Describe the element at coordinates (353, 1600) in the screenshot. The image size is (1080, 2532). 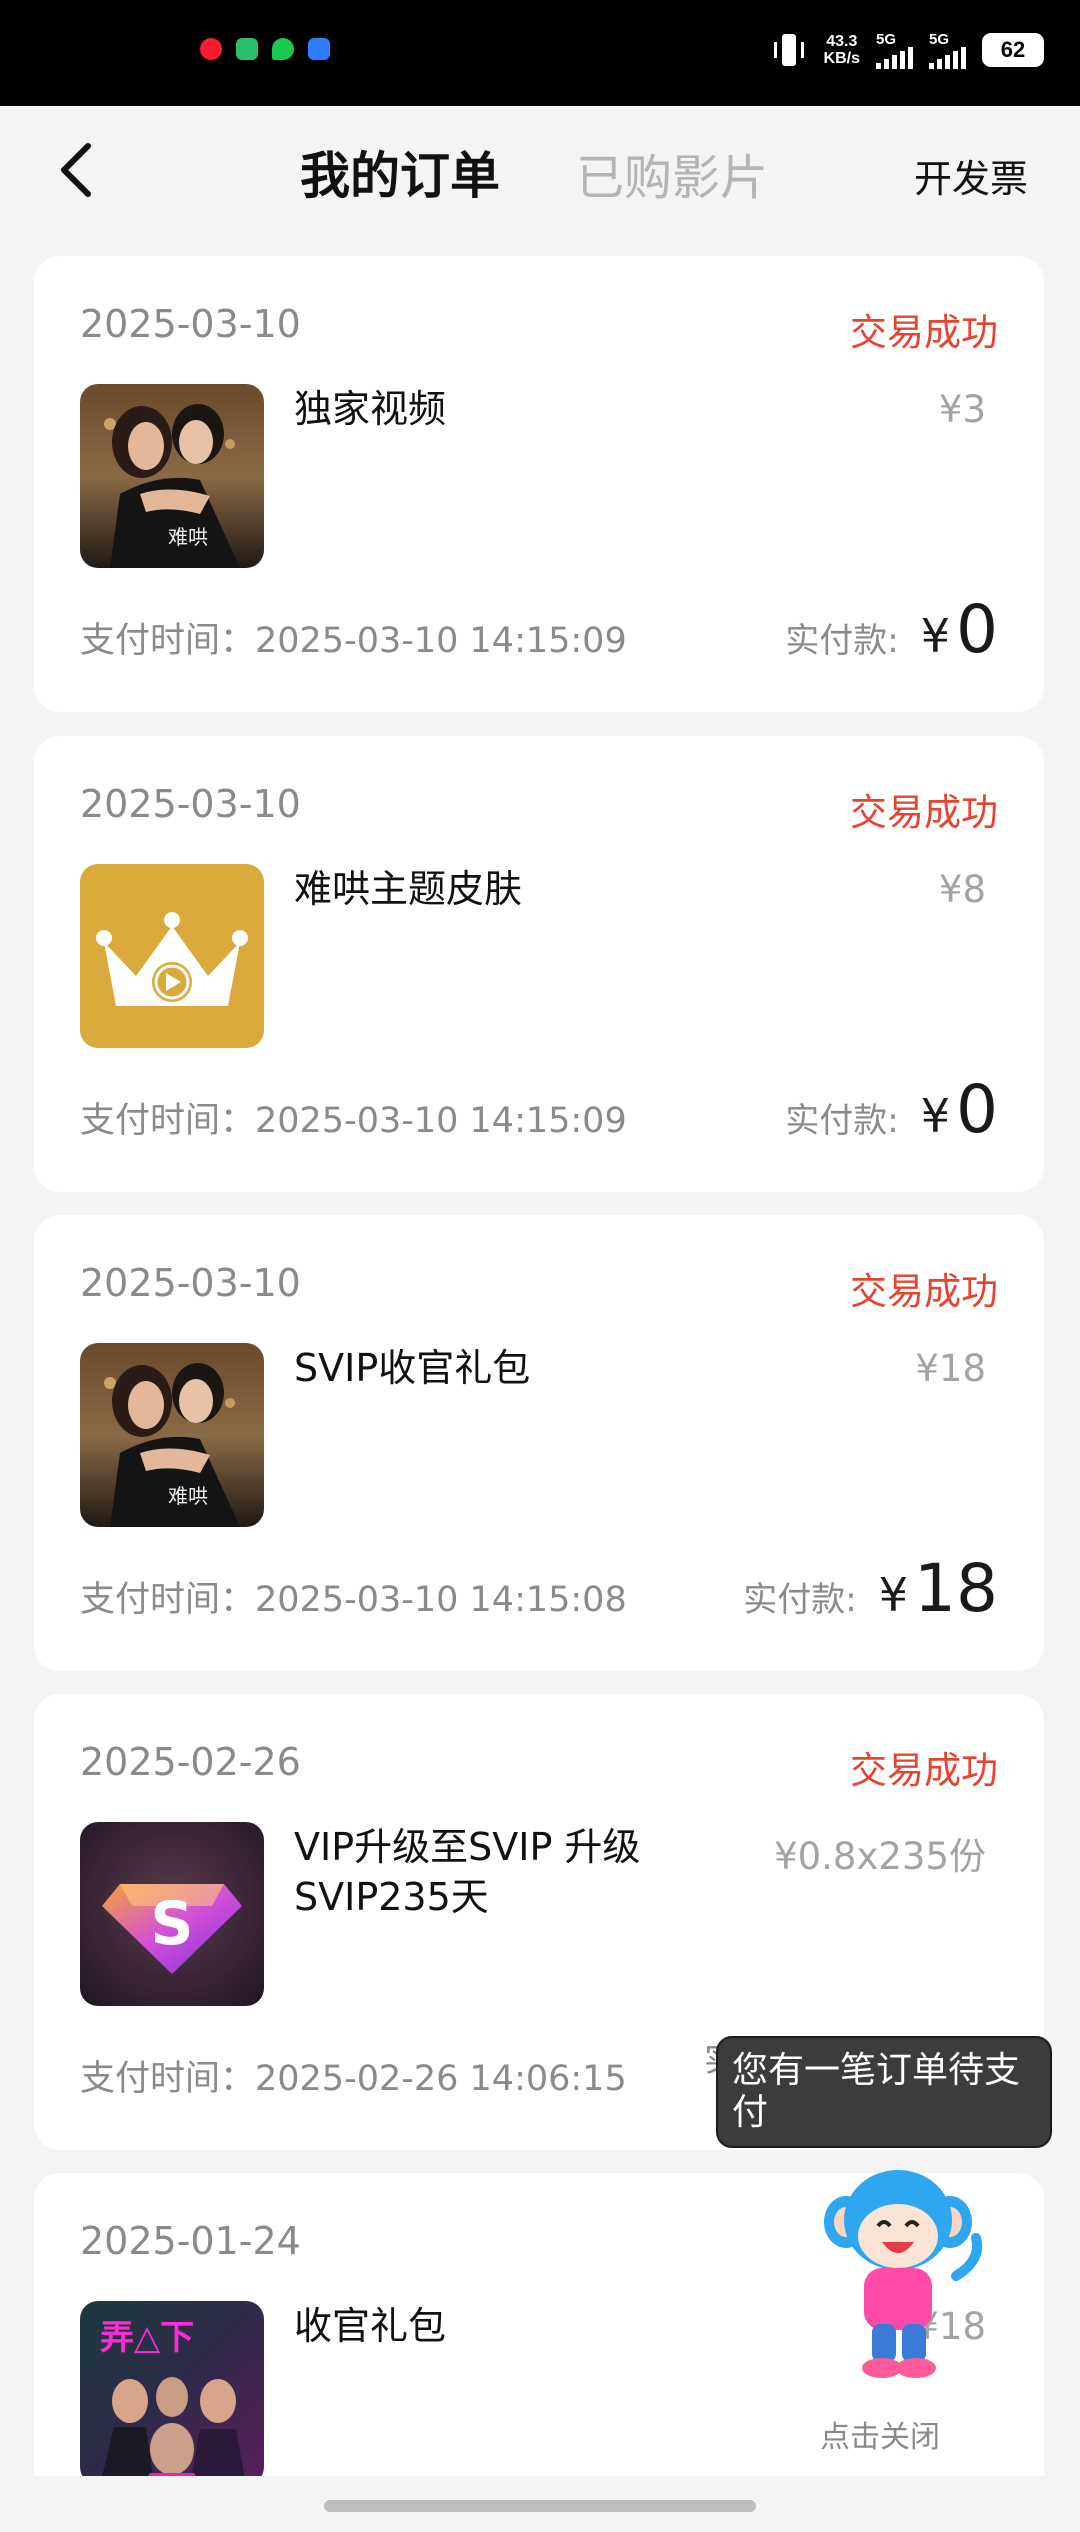
I see `order-pay-time: 支付时间：2025-03-10 14:15:08` at that location.